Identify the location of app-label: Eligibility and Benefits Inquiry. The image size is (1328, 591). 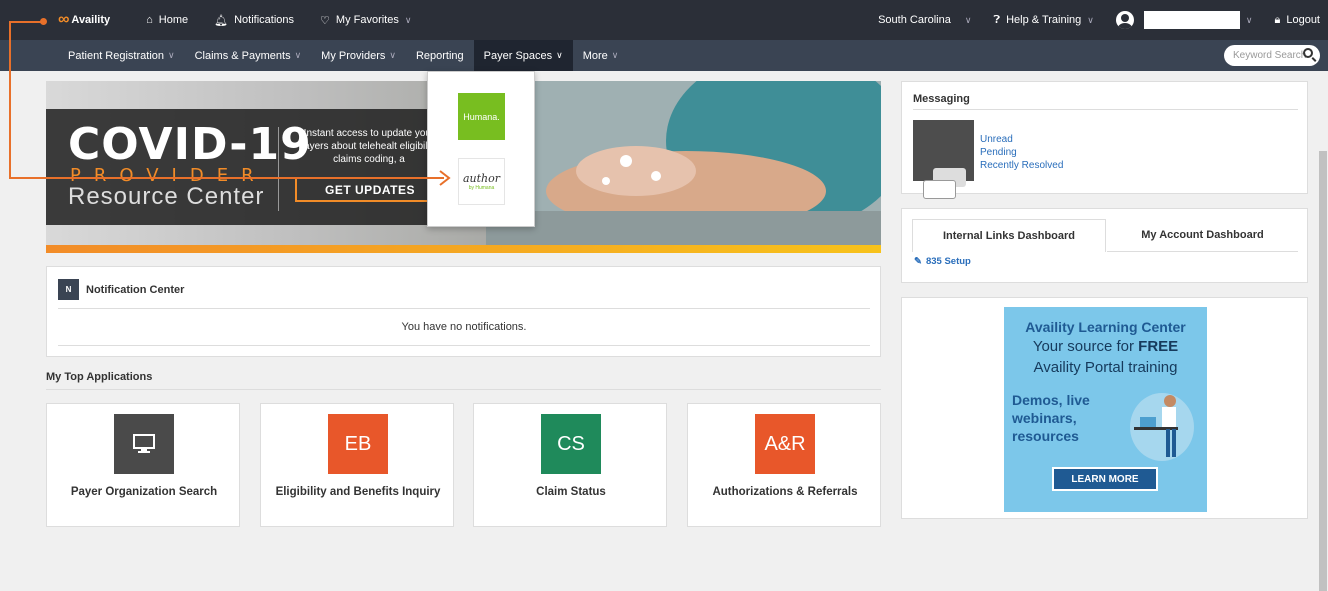
(358, 492).